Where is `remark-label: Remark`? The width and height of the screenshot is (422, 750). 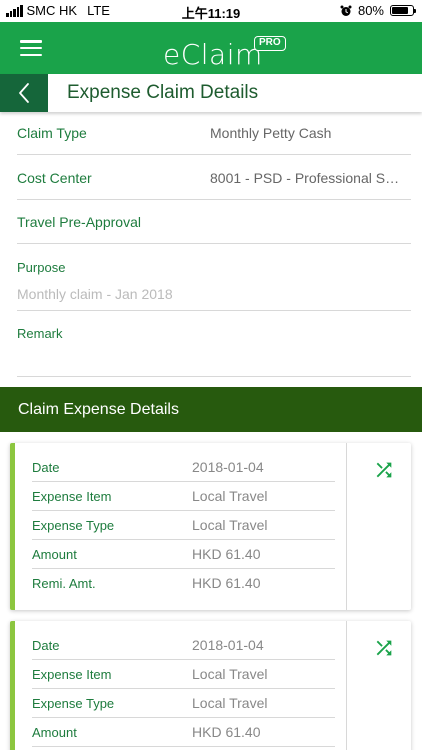 remark-label: Remark is located at coordinates (40, 333).